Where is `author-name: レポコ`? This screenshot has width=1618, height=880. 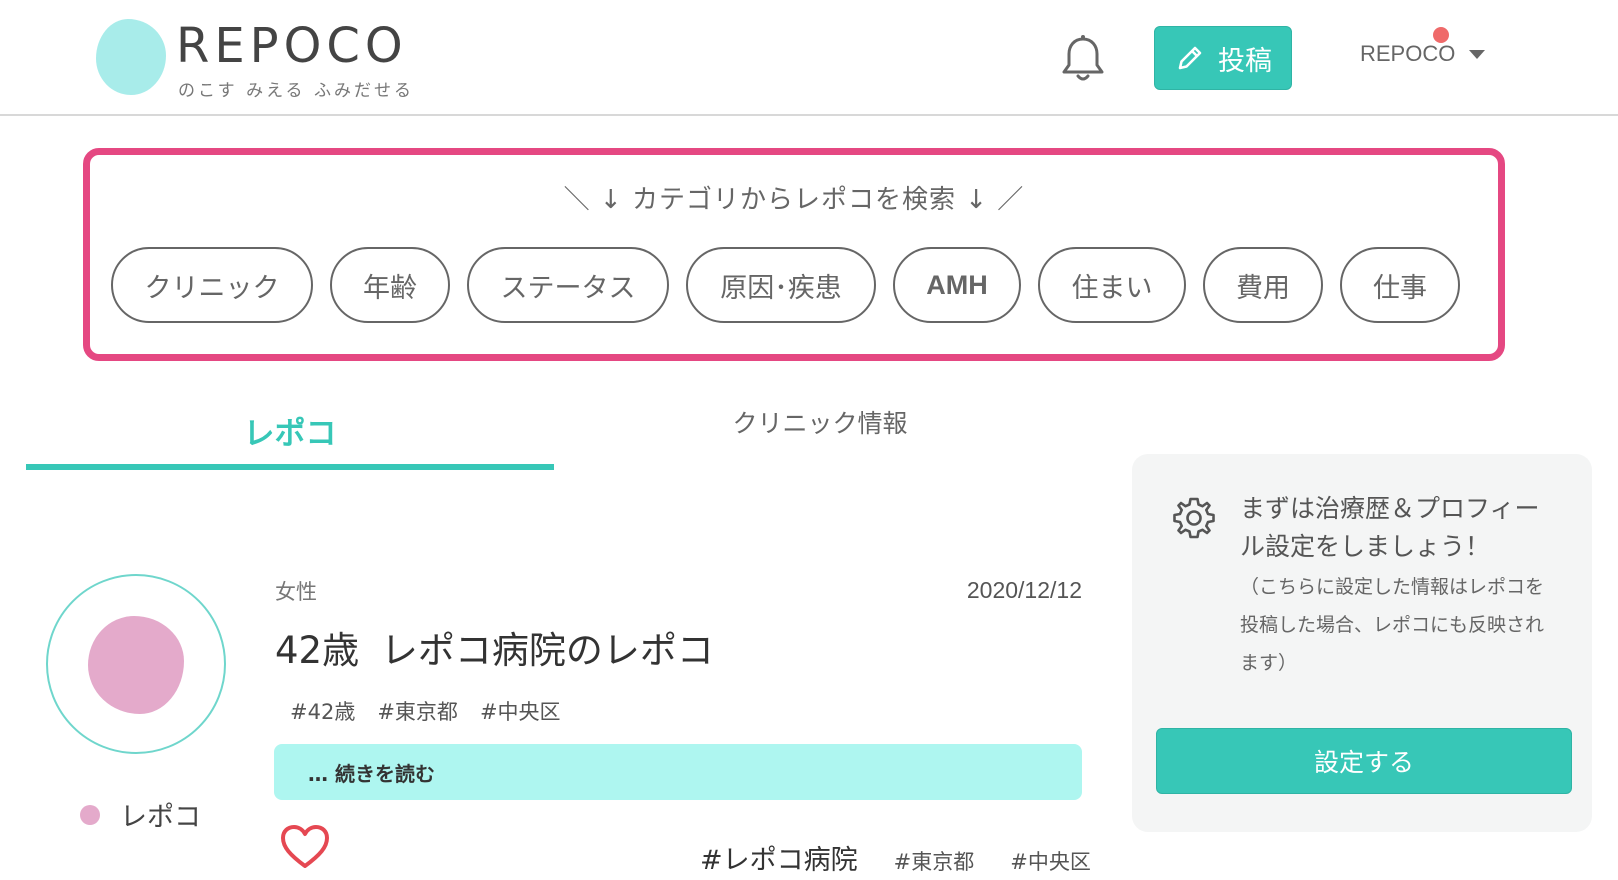
author-name: レポコ is located at coordinates (160, 814).